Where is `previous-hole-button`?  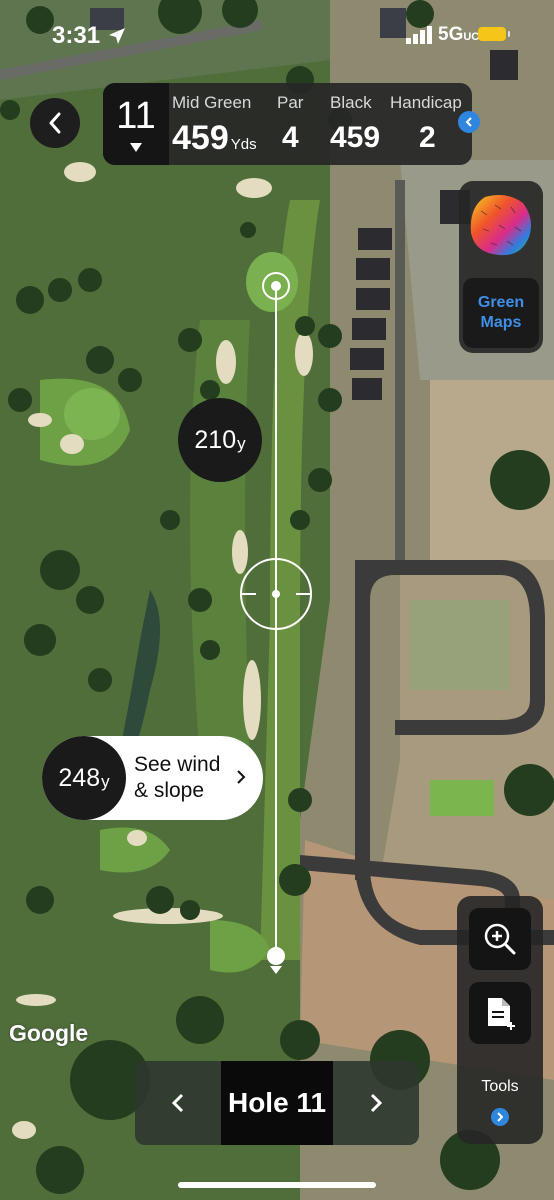 previous-hole-button is located at coordinates (178, 1103).